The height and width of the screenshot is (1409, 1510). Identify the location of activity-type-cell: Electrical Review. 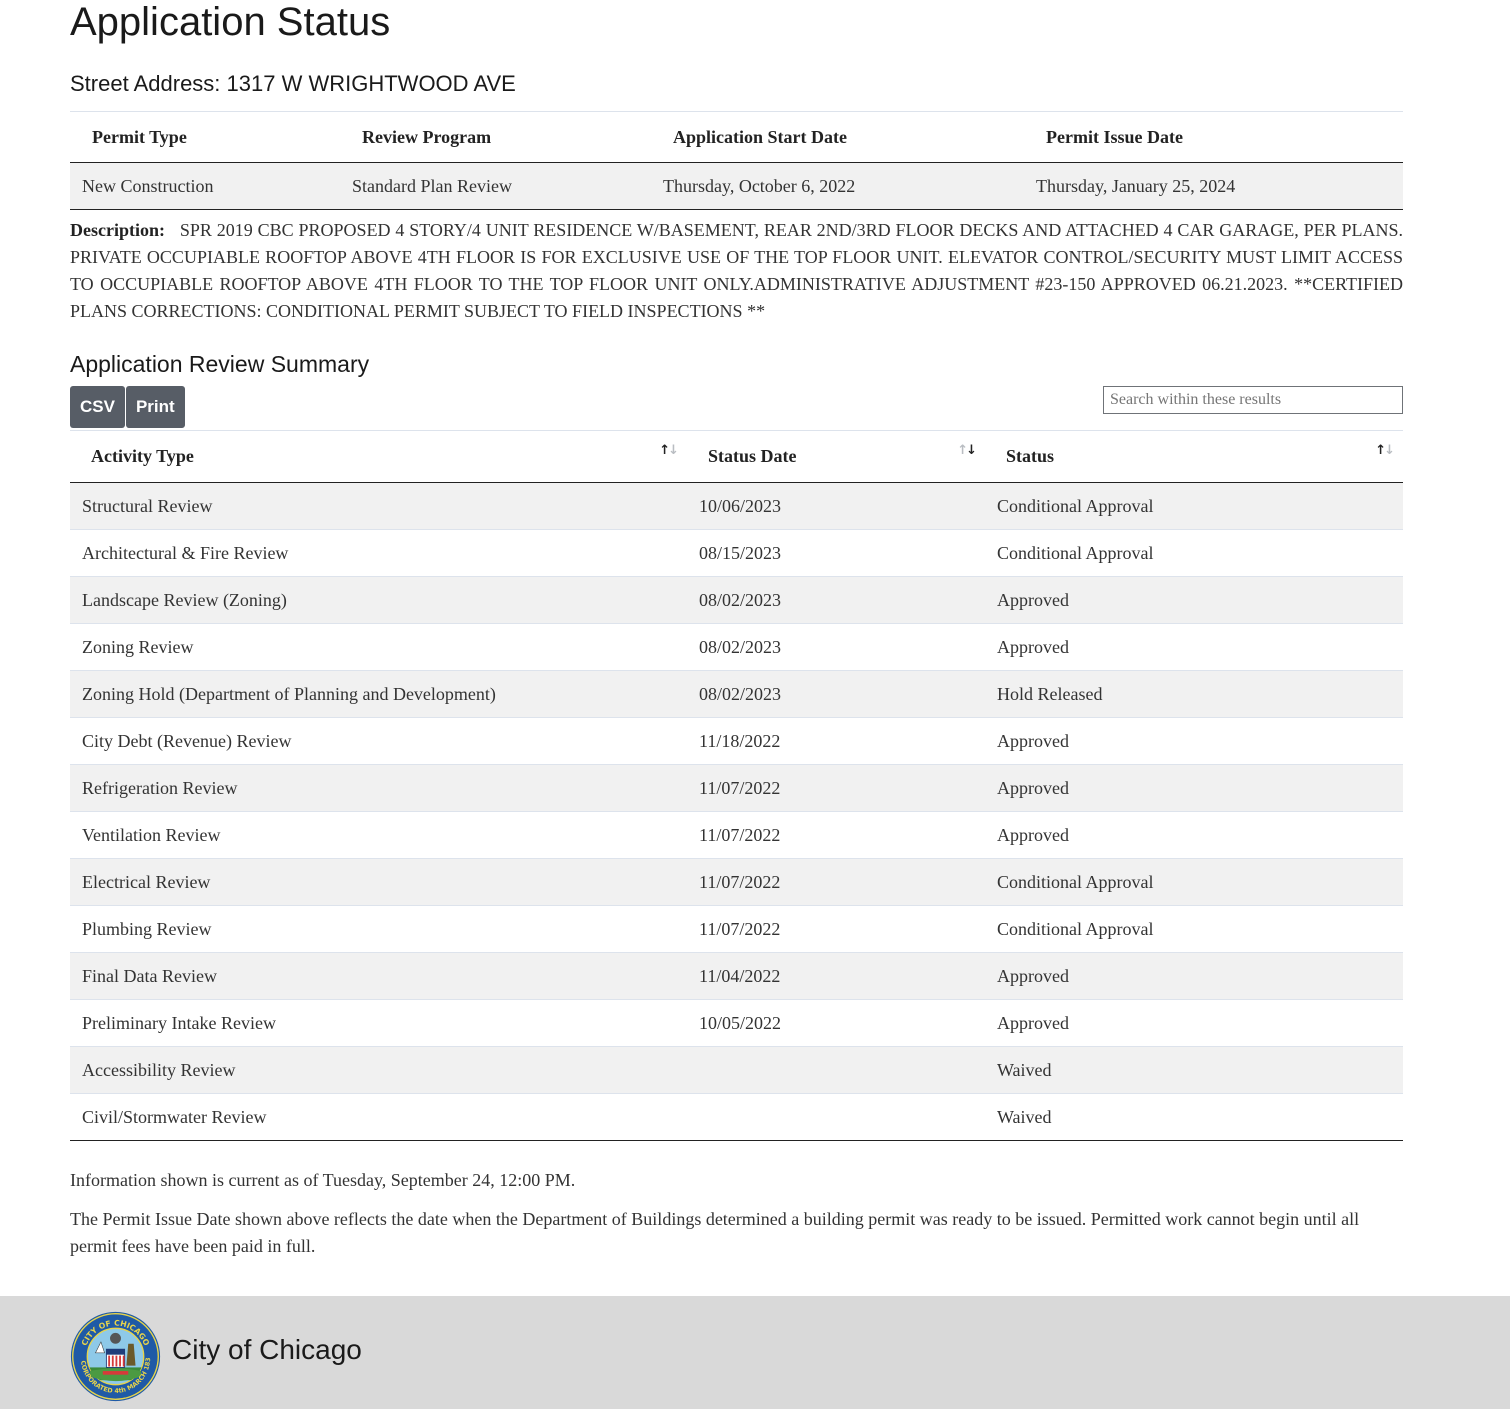
(378, 882).